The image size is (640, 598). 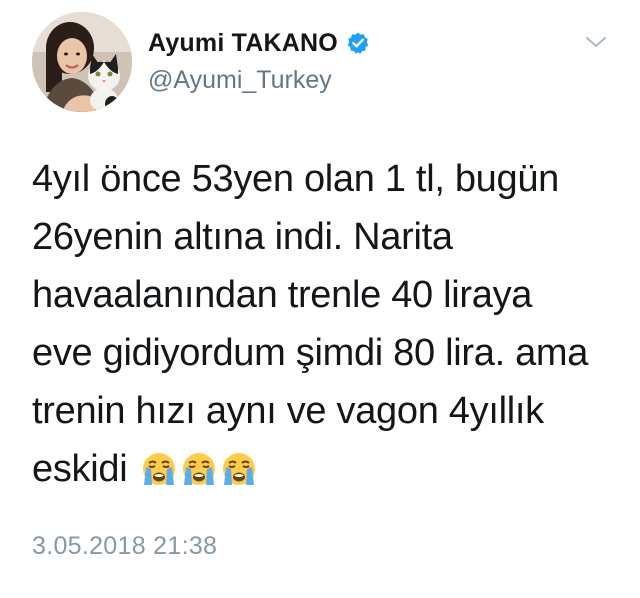 I want to click on user-handle: @Ayumi_Turkey, so click(x=259, y=80).